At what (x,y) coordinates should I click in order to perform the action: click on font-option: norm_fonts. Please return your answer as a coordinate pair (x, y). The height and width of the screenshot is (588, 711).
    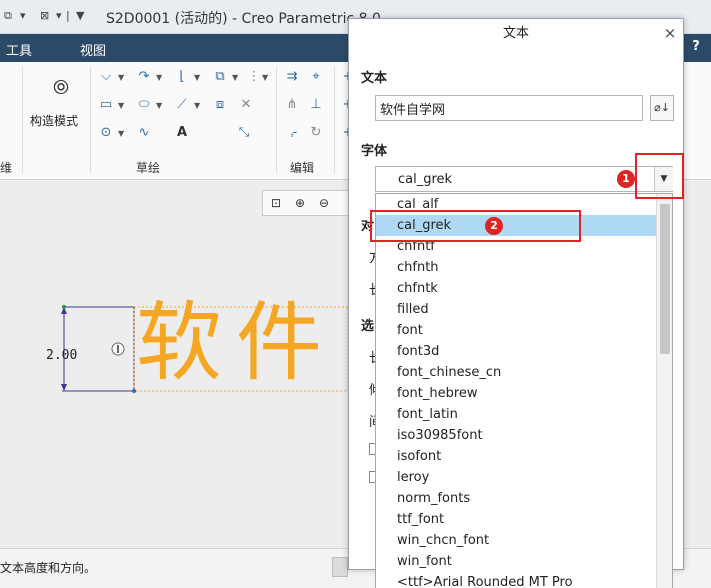
    Looking at the image, I should click on (516, 498).